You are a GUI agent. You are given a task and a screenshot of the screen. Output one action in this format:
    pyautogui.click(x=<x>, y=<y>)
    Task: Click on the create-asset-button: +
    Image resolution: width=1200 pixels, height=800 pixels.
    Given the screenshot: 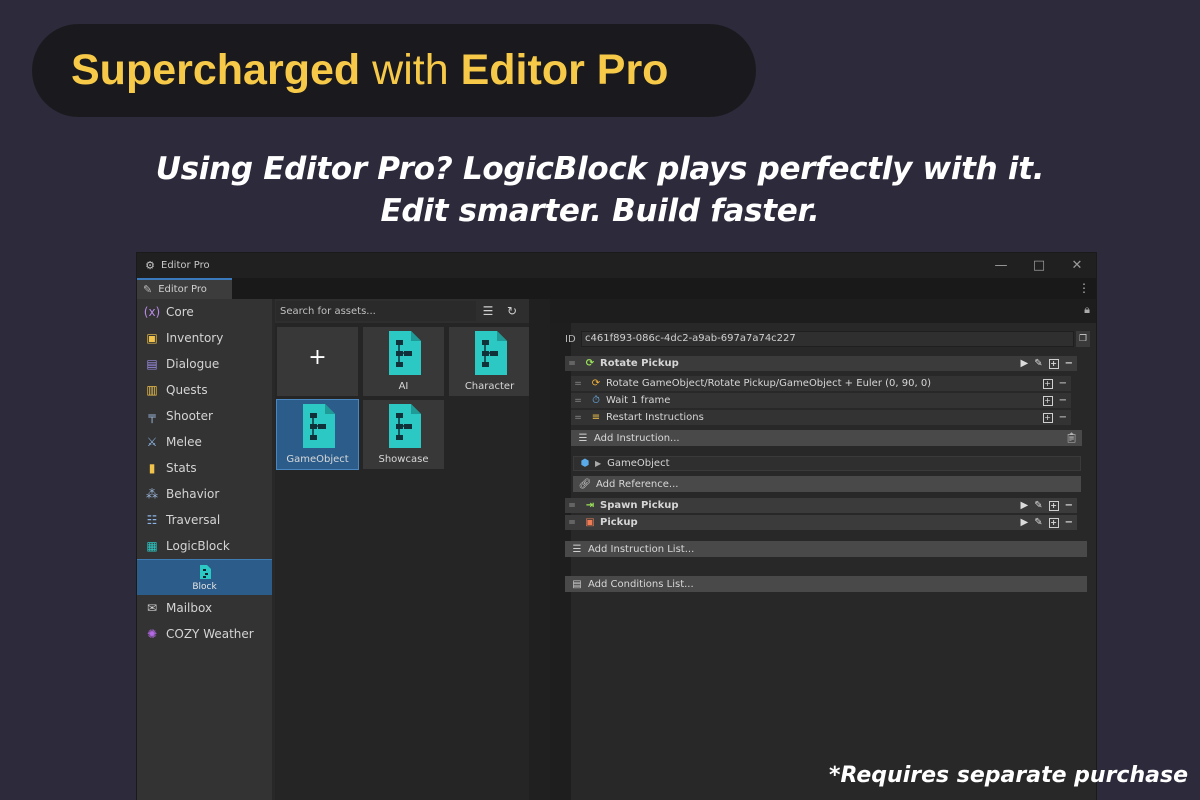 What is the action you would take?
    pyautogui.click(x=317, y=361)
    